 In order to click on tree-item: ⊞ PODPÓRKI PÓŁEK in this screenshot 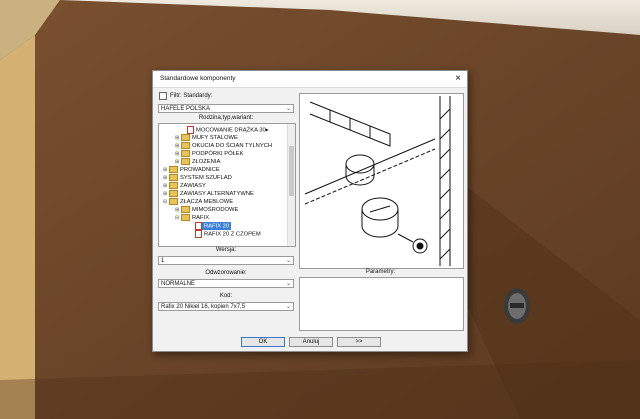, I will do `click(209, 154)`.